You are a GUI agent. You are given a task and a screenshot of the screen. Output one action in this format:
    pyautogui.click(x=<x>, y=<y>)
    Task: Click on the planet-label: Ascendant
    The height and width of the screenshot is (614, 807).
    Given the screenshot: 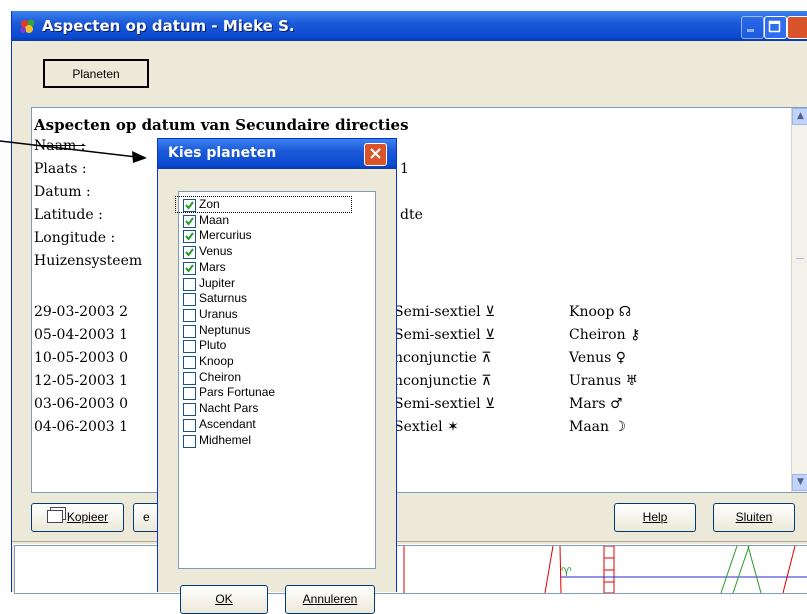 What is the action you would take?
    pyautogui.click(x=227, y=423)
    